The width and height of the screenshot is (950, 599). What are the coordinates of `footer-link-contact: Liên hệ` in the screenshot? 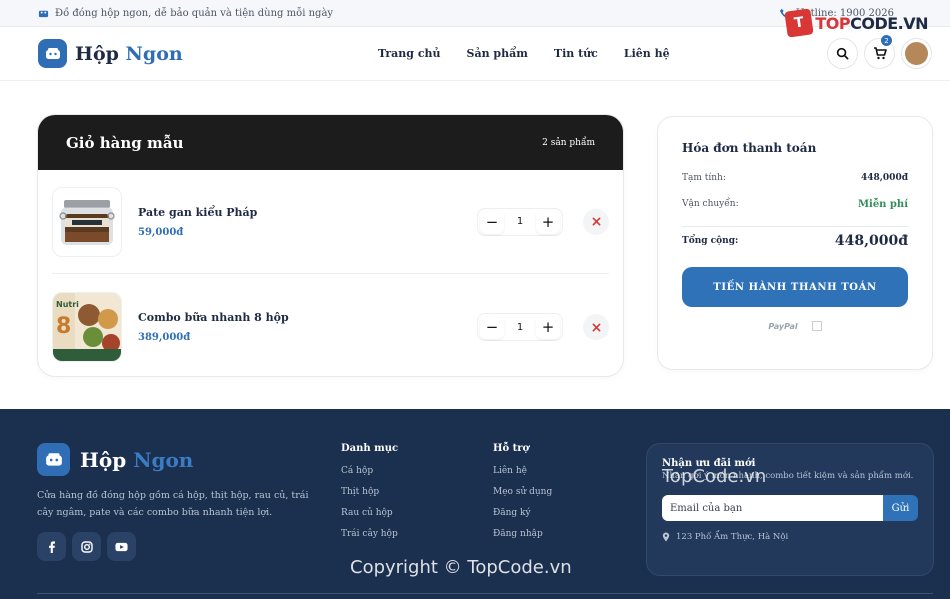 It's located at (522, 471).